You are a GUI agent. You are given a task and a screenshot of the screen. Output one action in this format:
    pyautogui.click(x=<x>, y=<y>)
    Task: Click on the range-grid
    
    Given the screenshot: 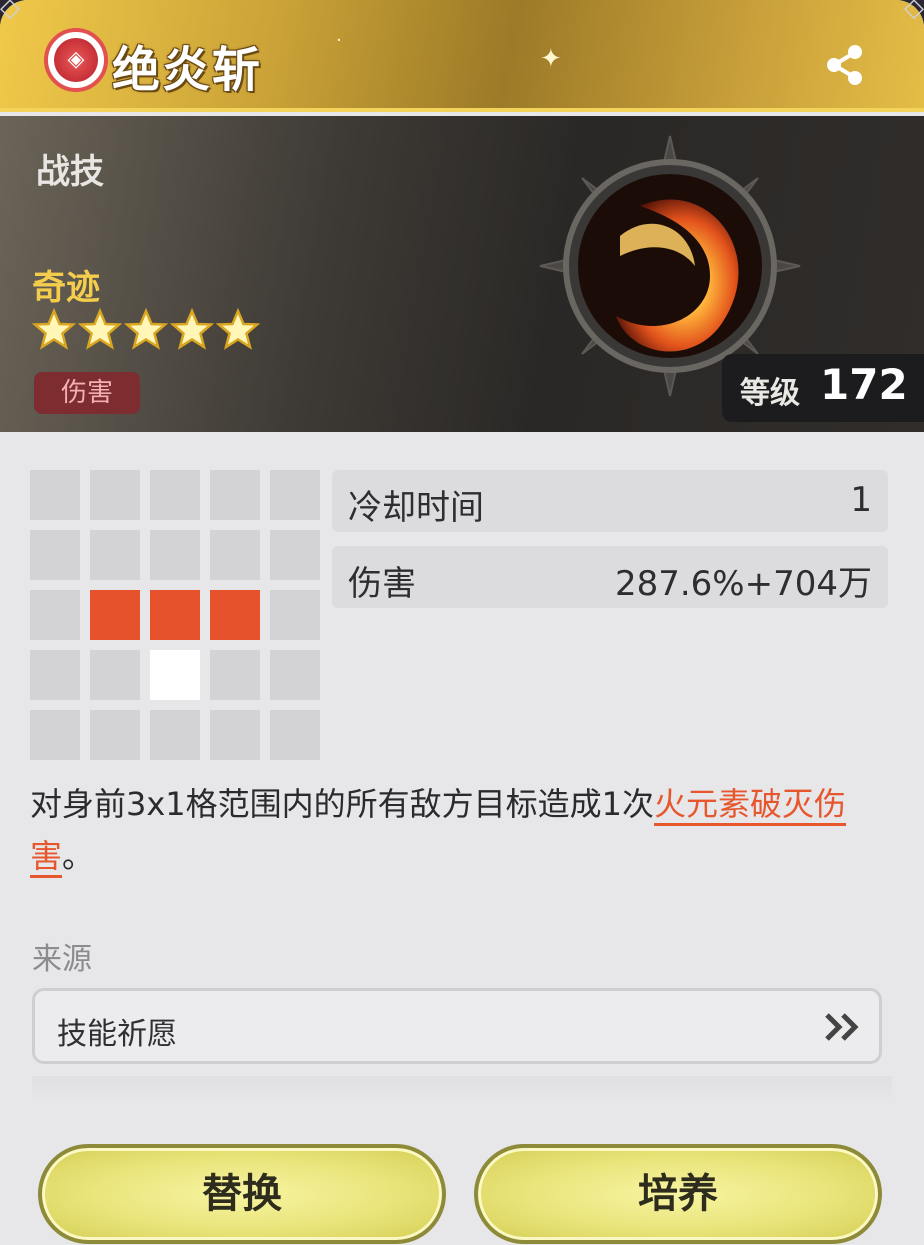 What is the action you would take?
    pyautogui.click(x=175, y=615)
    